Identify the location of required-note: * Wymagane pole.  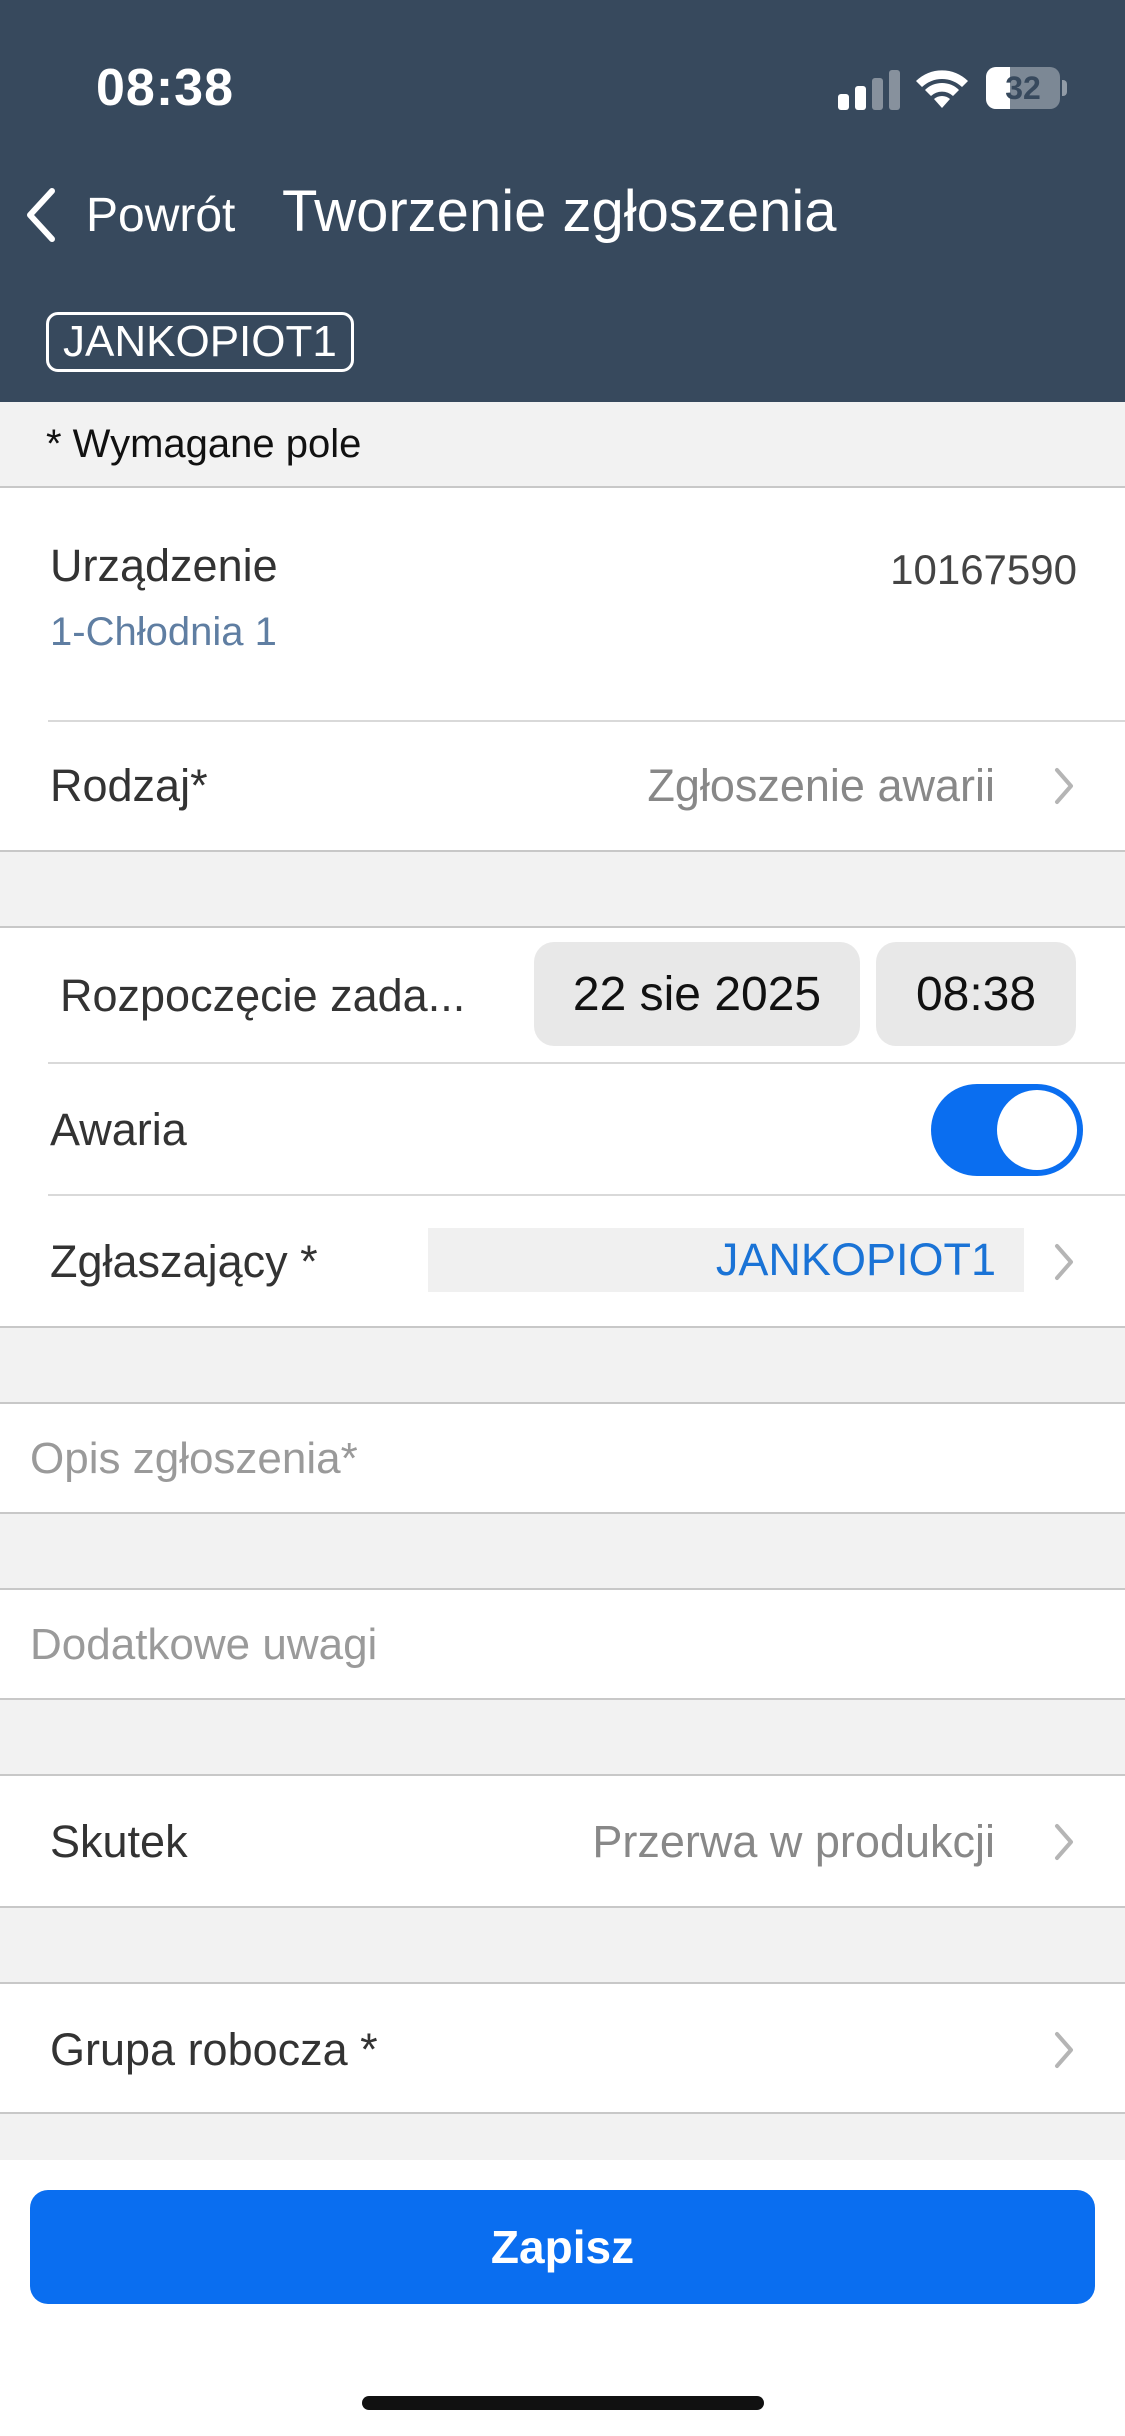
(562, 445).